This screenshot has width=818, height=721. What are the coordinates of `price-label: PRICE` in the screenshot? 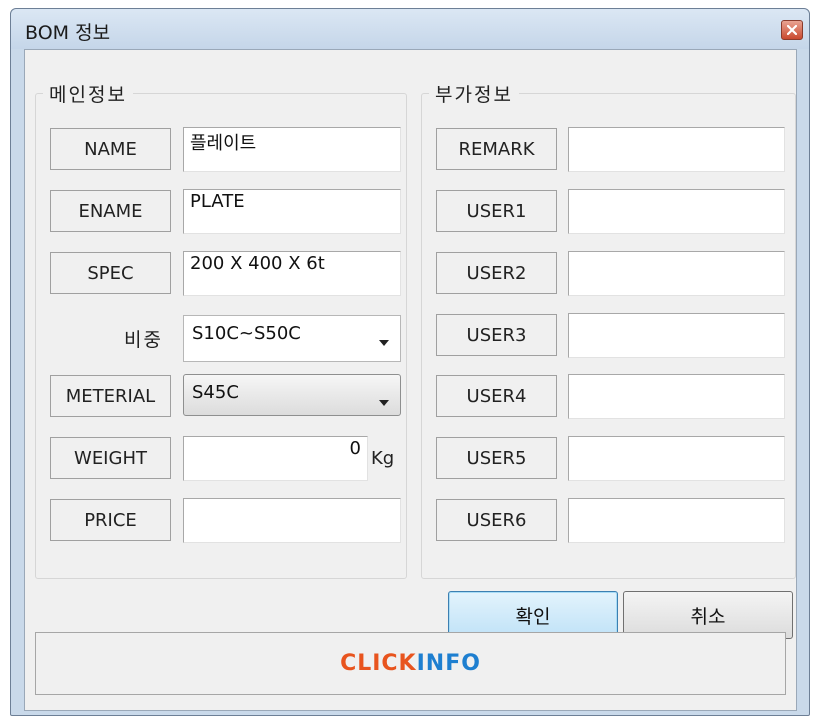 It's located at (110, 520).